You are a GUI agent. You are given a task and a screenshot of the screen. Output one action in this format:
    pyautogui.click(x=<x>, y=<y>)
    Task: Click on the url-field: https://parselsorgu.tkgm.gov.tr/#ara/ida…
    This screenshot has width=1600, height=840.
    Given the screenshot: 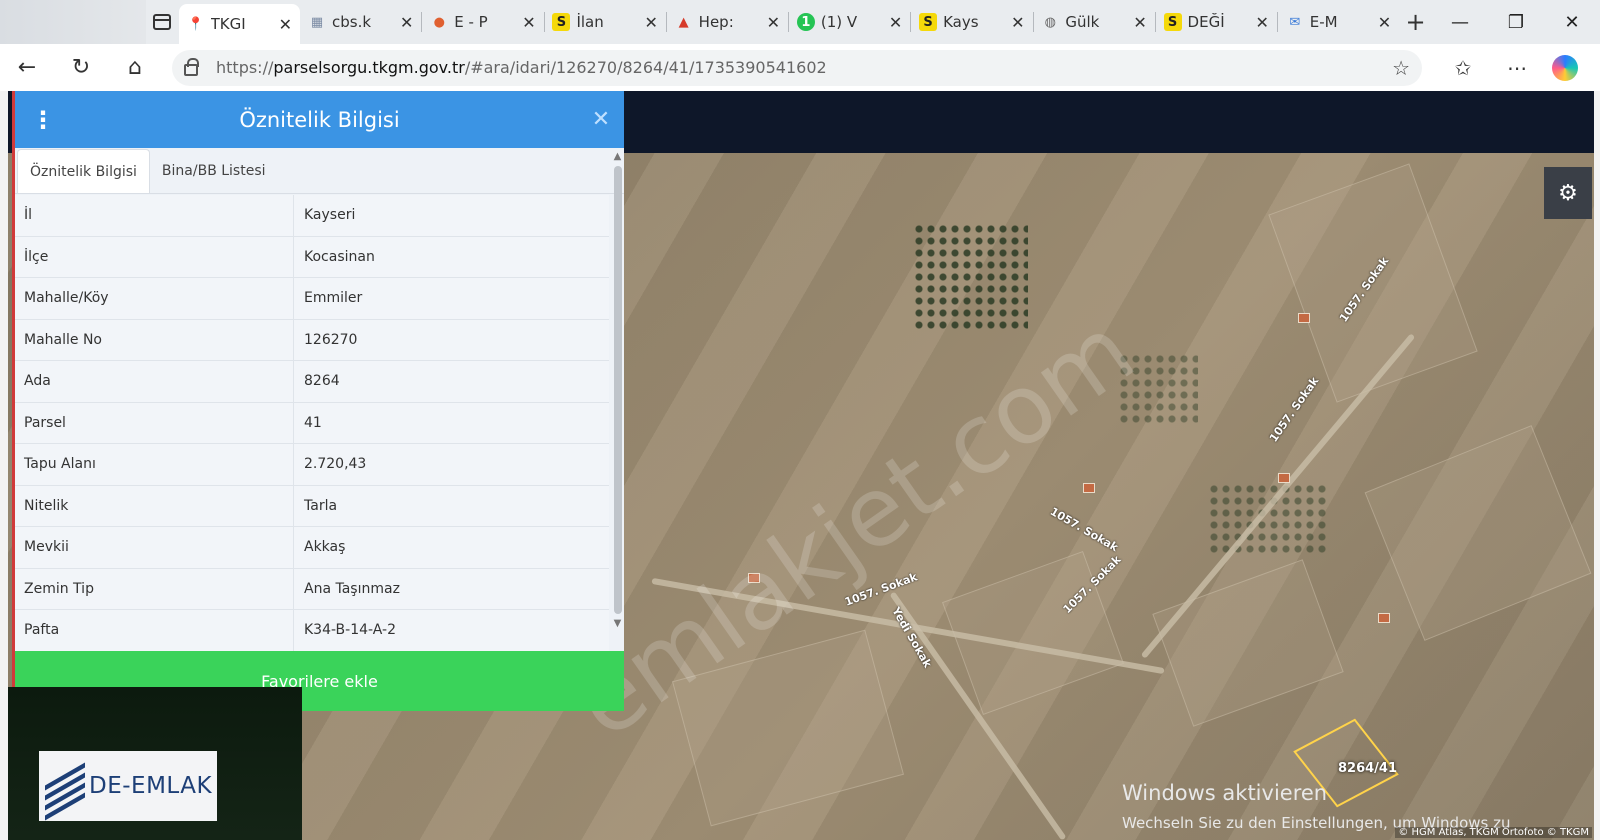 What is the action you would take?
    pyautogui.click(x=797, y=67)
    